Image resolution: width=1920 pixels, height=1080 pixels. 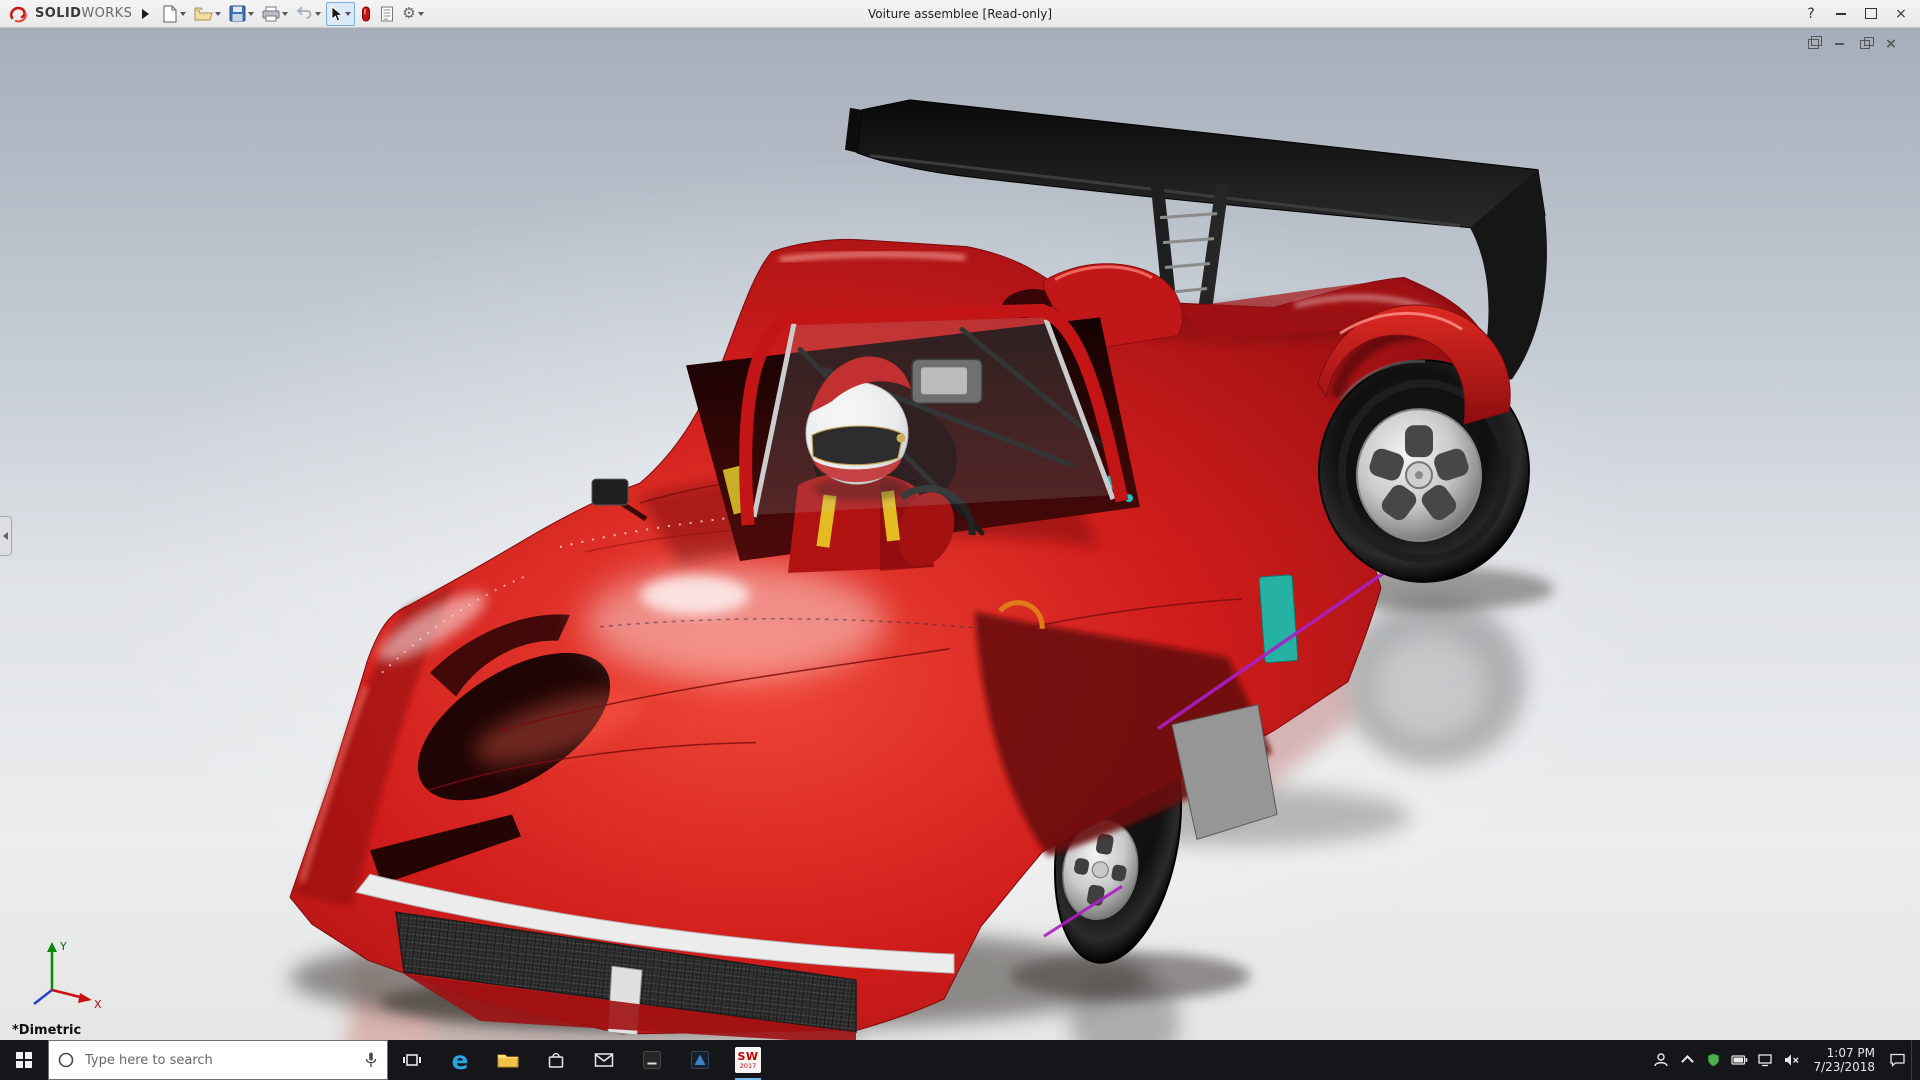 I want to click on mail-icon, so click(x=604, y=1060).